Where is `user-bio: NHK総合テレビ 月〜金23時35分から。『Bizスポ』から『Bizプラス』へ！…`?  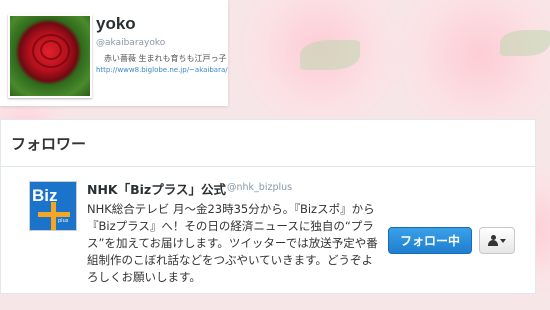
user-bio: NHK総合テレビ 月〜金23時35分から。『Bizスポ』から『Bizプラス』へ！… is located at coordinates (232, 243).